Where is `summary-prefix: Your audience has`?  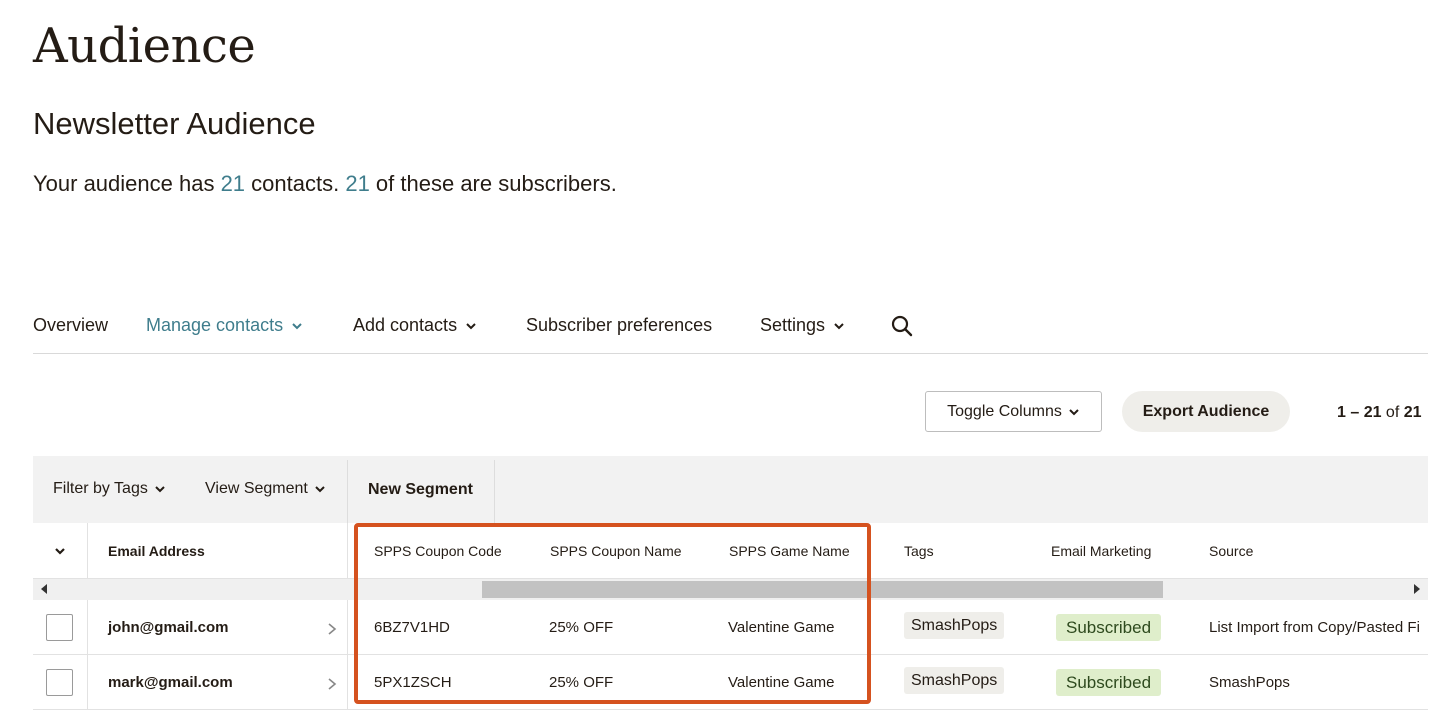
summary-prefix: Your audience has is located at coordinates (127, 183).